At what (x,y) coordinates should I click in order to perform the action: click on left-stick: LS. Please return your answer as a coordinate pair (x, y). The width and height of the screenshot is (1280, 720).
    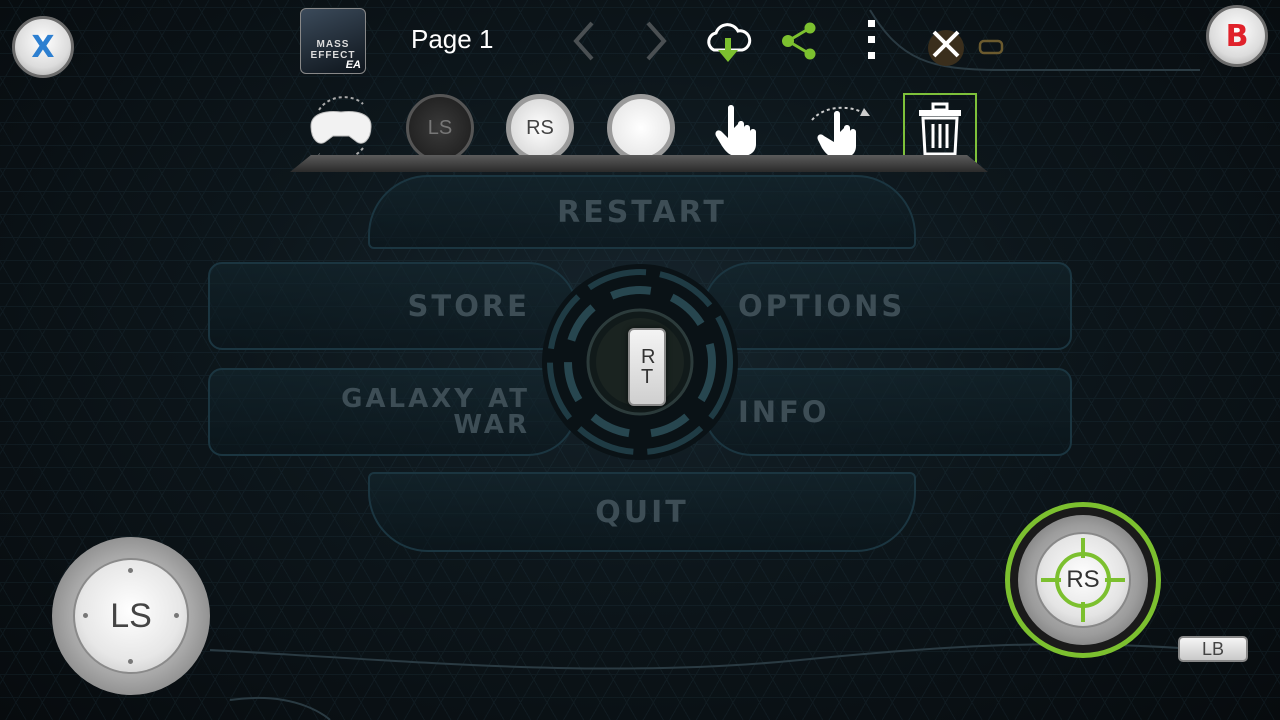
    Looking at the image, I should click on (131, 616).